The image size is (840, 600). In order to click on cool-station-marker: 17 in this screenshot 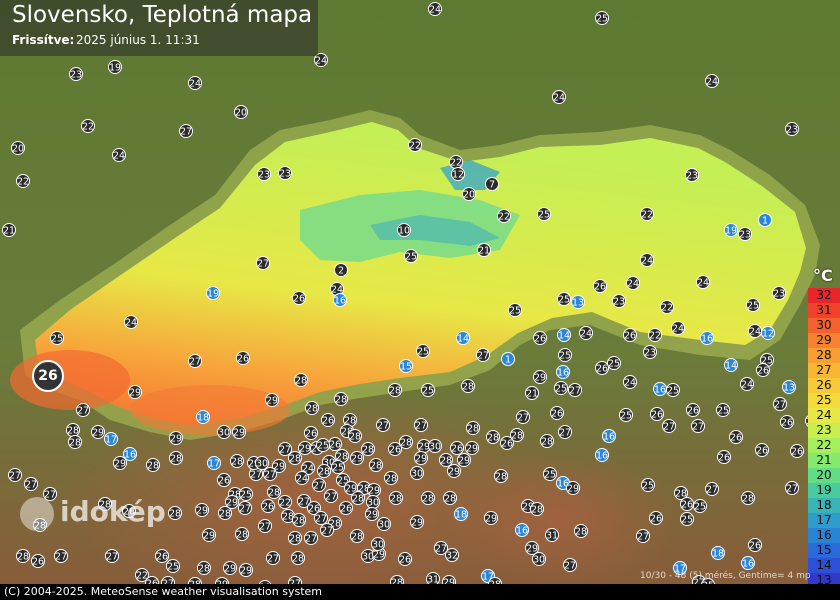, I will do `click(111, 439)`.